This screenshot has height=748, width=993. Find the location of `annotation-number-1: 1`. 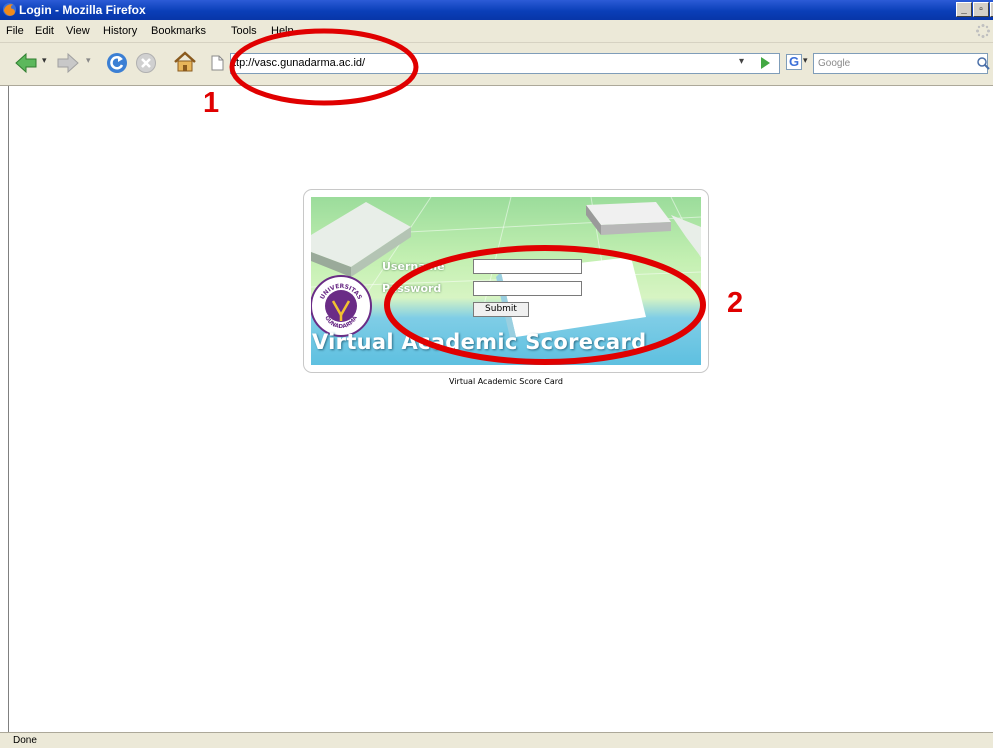

annotation-number-1: 1 is located at coordinates (211, 103).